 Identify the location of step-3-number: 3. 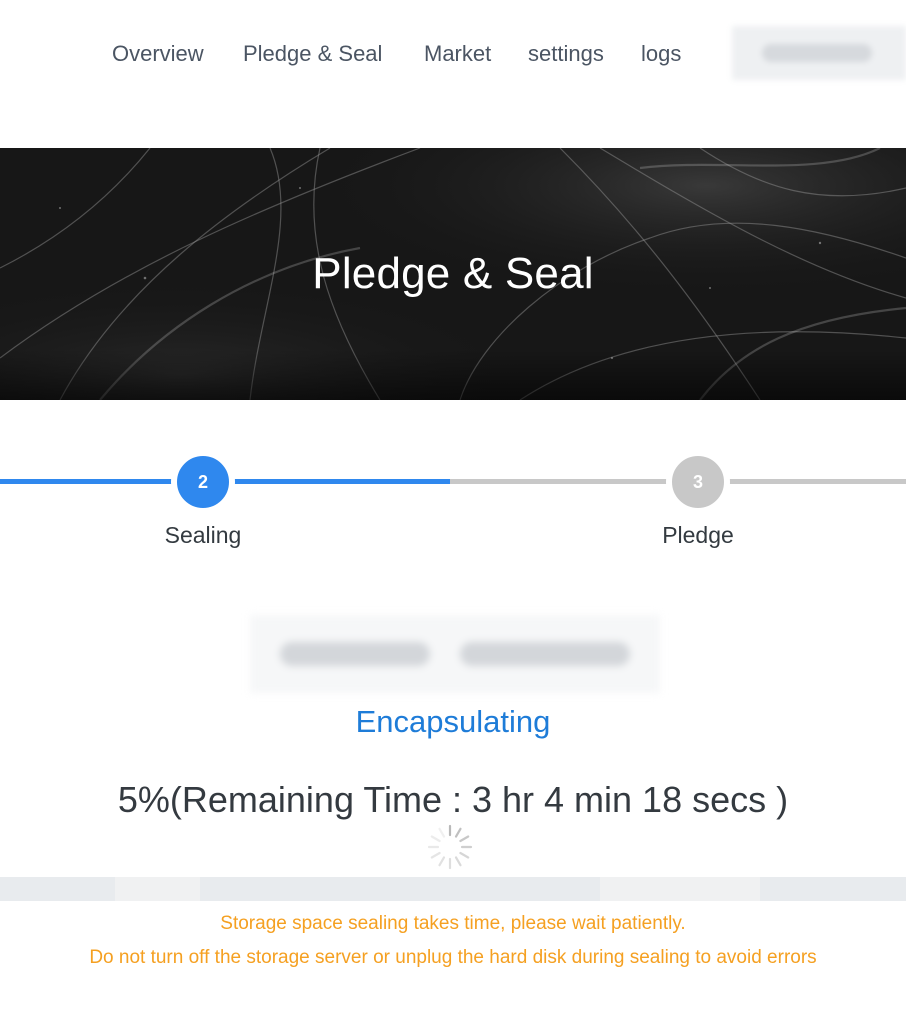
(697, 481).